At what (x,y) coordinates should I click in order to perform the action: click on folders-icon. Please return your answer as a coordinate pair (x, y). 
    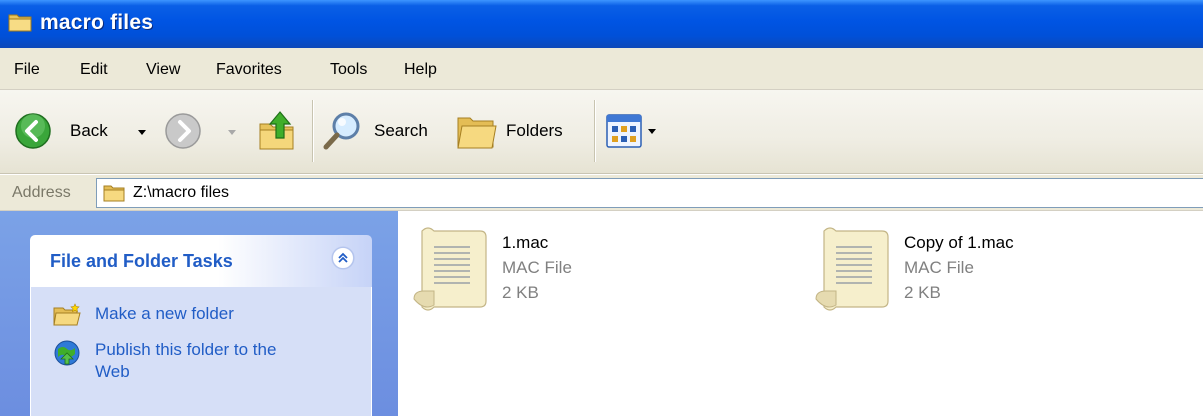
    Looking at the image, I should click on (477, 133).